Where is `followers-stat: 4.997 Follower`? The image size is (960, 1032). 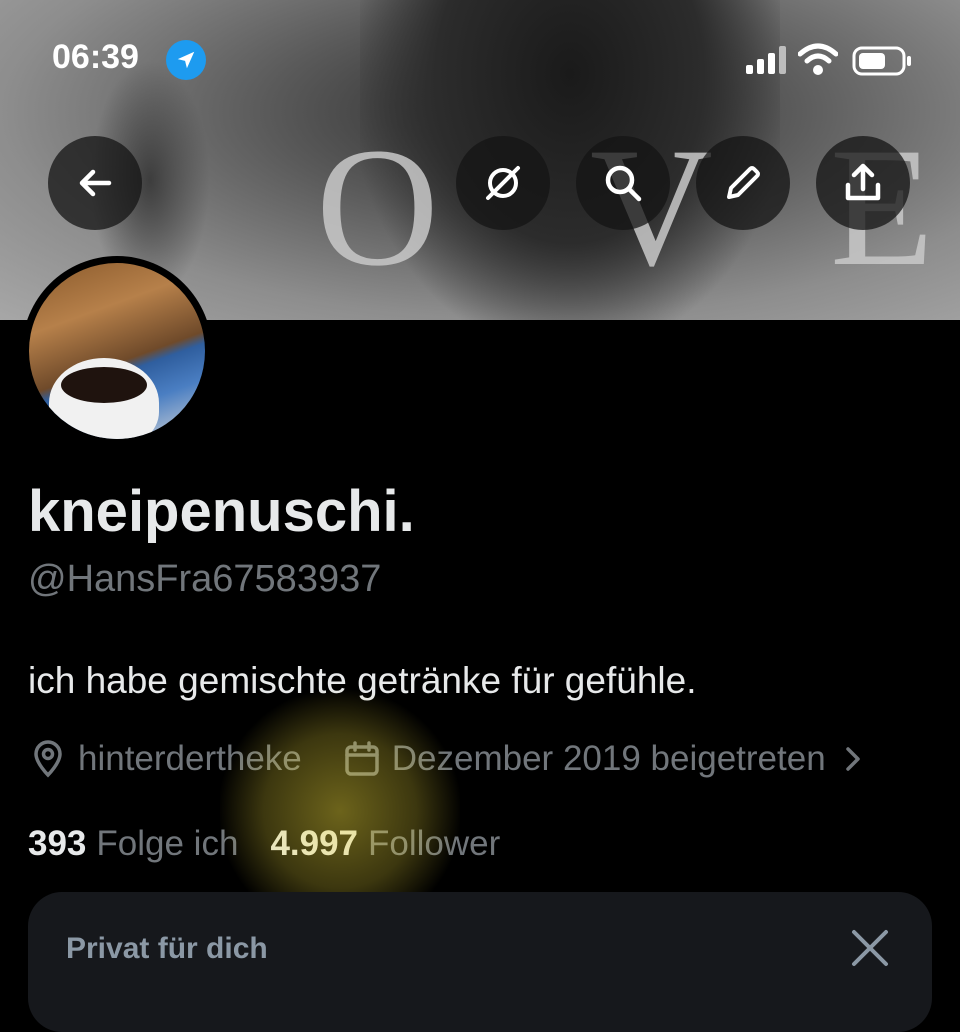 followers-stat: 4.997 Follower is located at coordinates (385, 844).